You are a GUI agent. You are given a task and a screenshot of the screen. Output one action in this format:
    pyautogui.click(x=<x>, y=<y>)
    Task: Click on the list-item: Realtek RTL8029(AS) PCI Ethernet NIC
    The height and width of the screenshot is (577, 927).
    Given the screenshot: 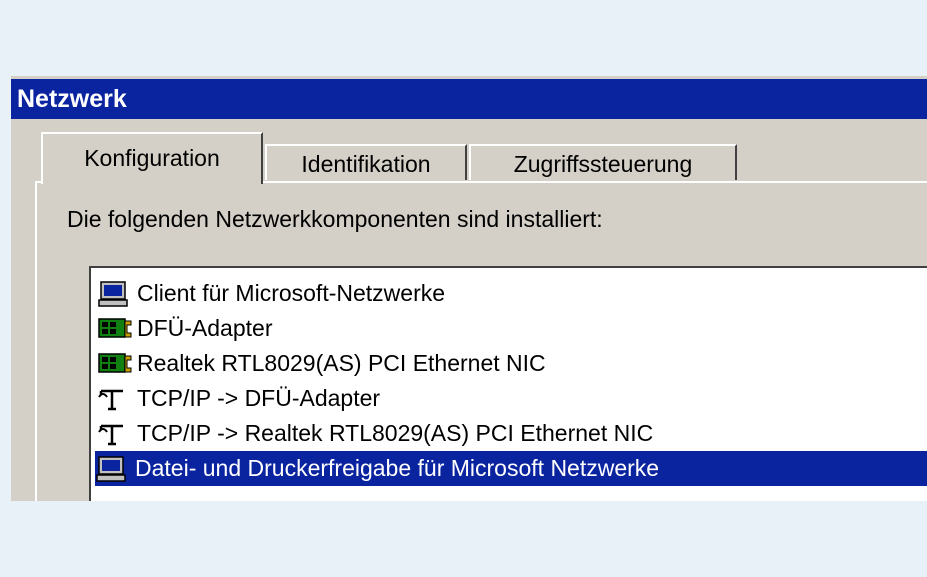 What is the action you would take?
    pyautogui.click(x=512, y=363)
    